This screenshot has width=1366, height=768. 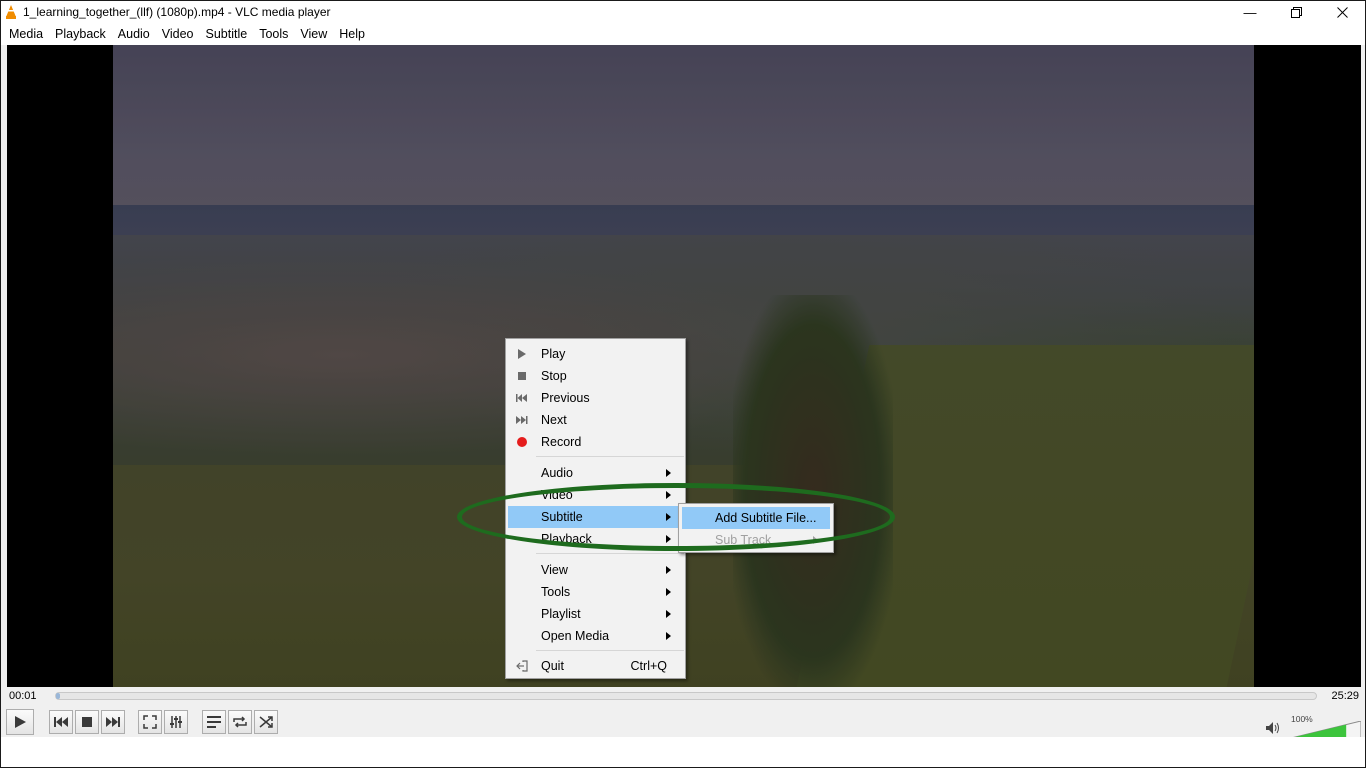 I want to click on ctx-playback: Playback, so click(x=595, y=539).